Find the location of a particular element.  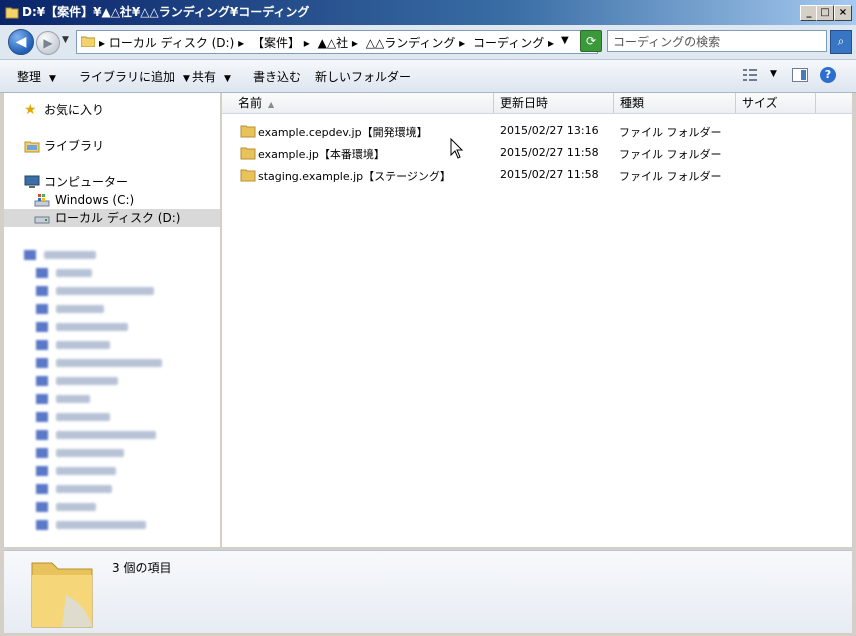

breadcrumb-landing: △△ランディング ▸ is located at coordinates (415, 43).